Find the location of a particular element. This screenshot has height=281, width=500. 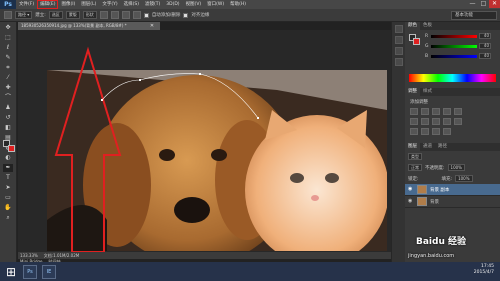

color-balance-icon is located at coordinates (425, 121).